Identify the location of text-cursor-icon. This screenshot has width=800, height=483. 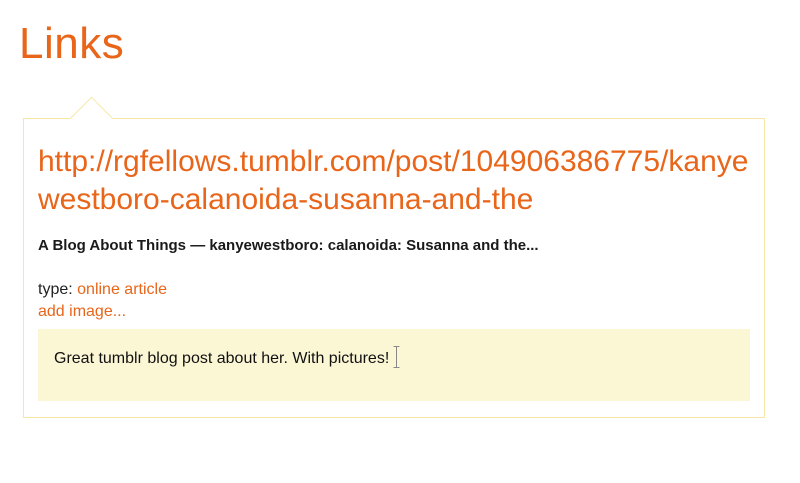
(396, 359).